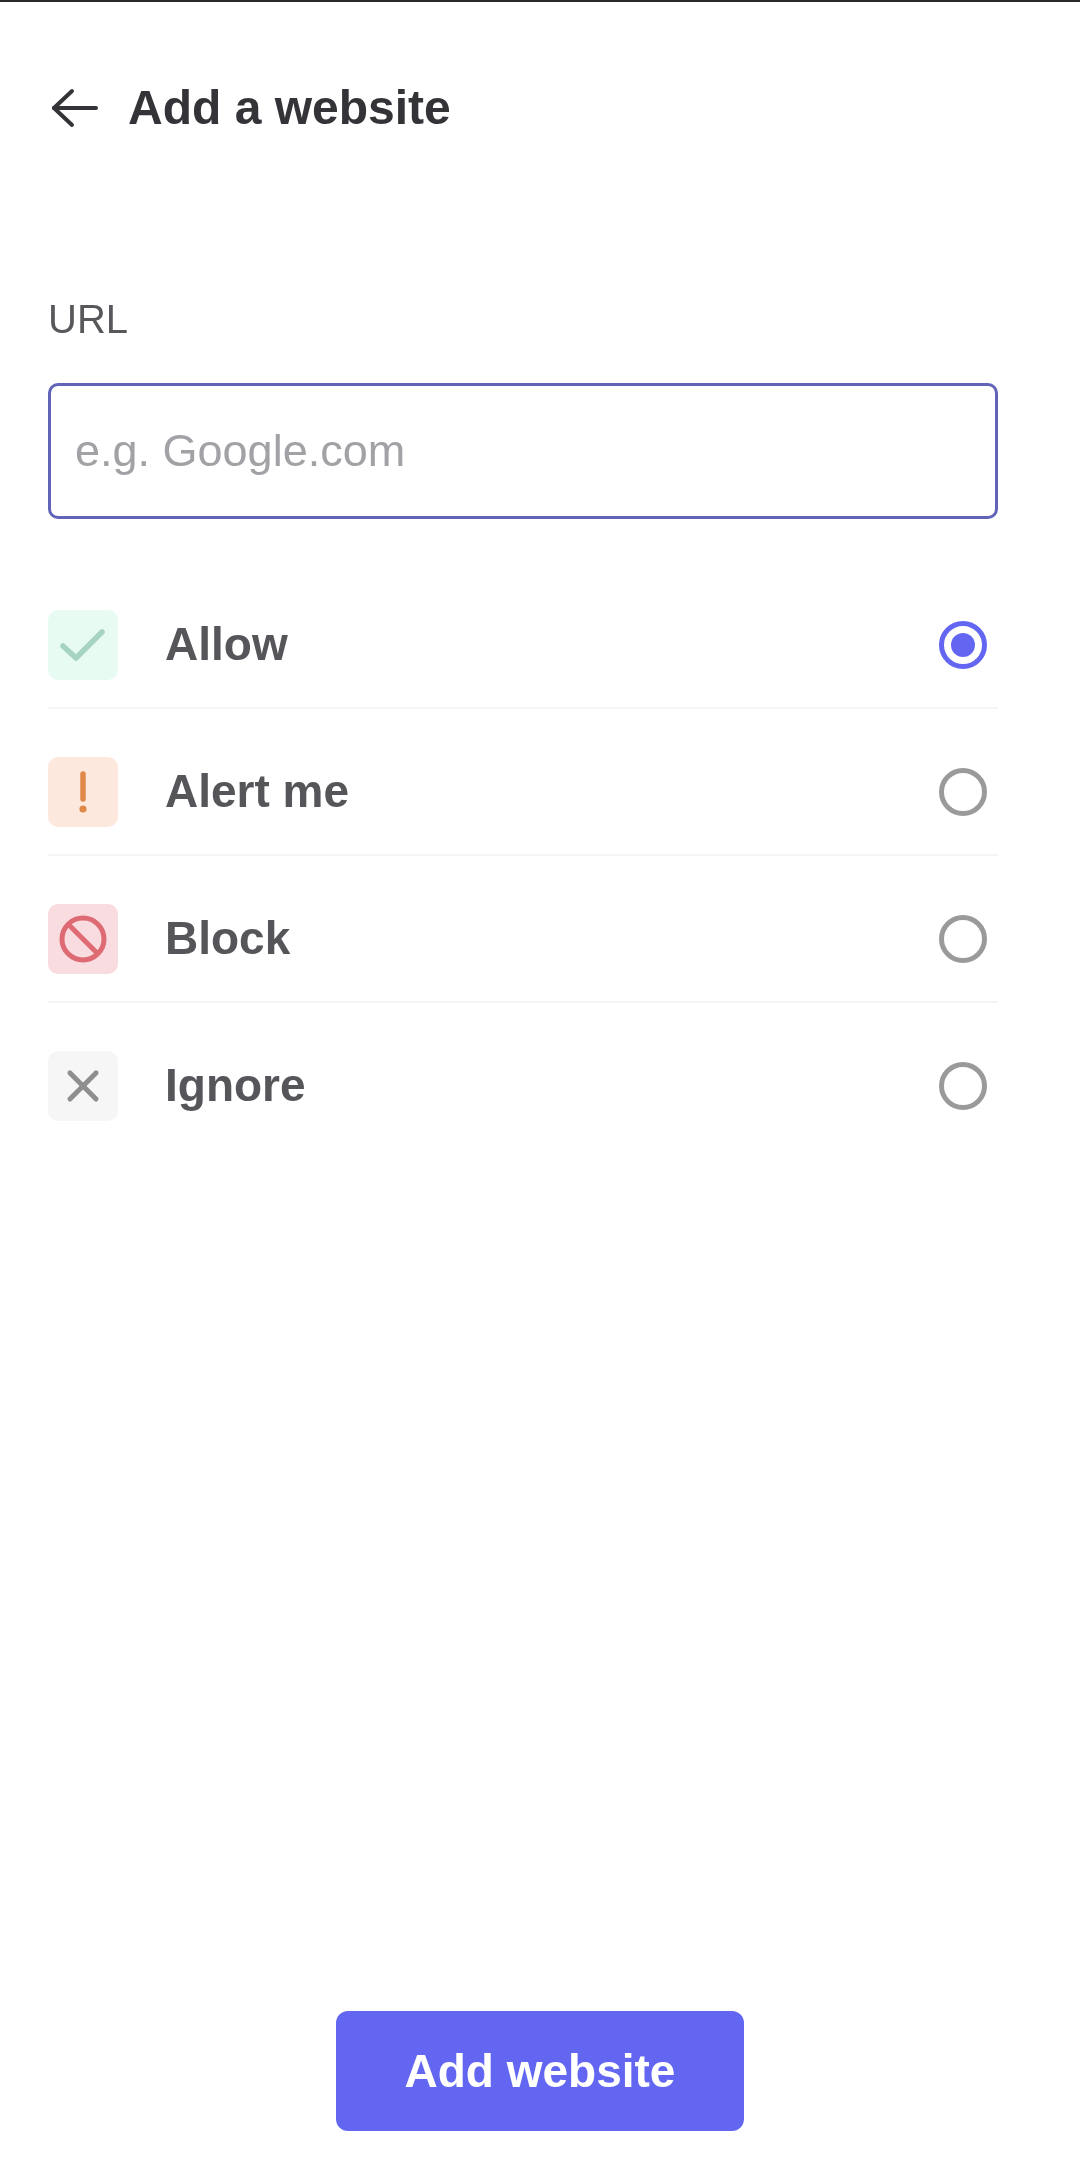 The image size is (1080, 2177). Describe the element at coordinates (540, 2071) in the screenshot. I see `add-website-button: Add website` at that location.